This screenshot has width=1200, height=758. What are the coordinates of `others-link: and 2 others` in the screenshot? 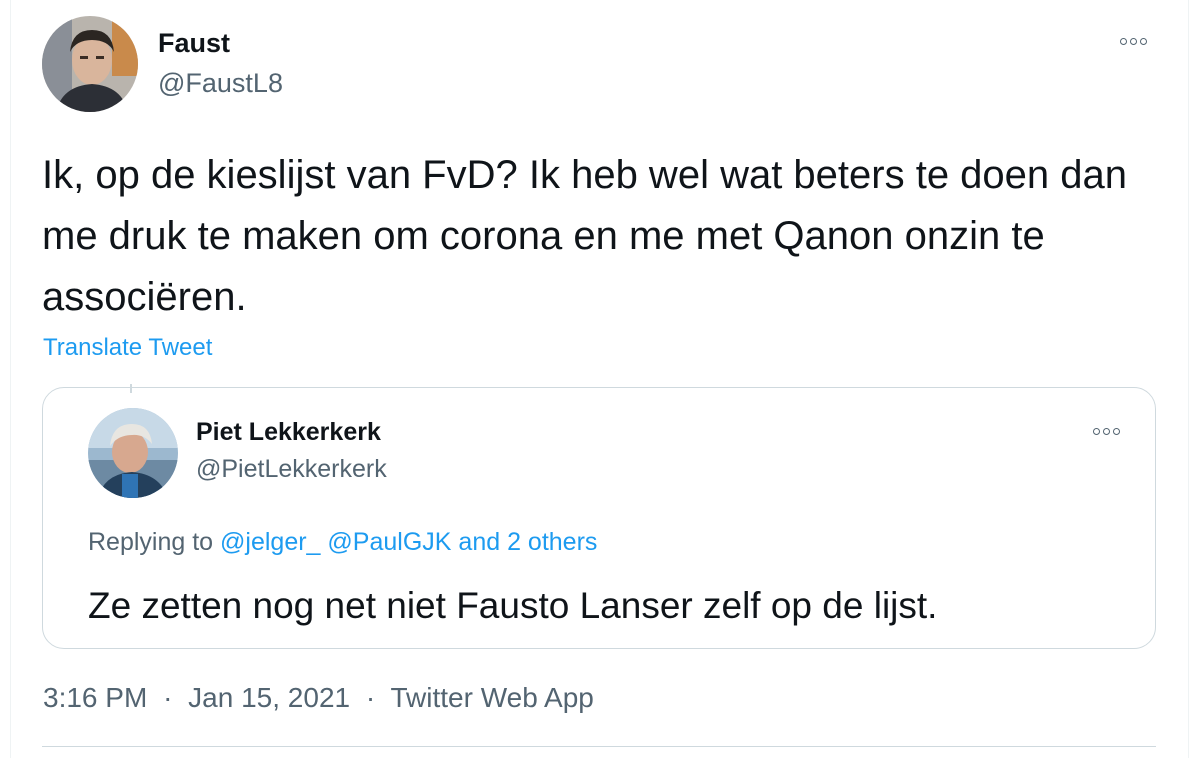 It's located at (527, 542).